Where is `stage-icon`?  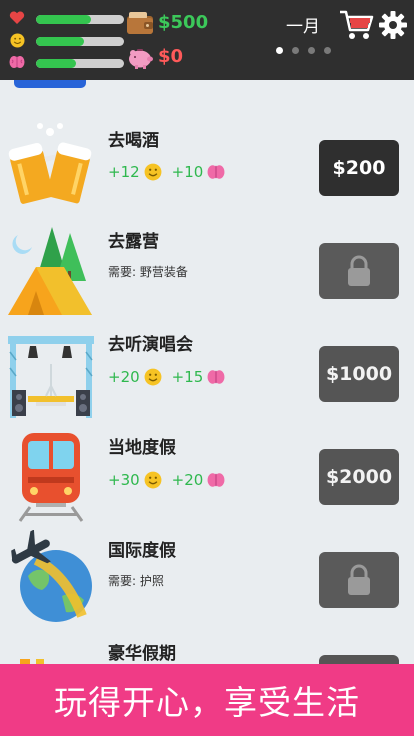
stage-icon is located at coordinates (51, 372).